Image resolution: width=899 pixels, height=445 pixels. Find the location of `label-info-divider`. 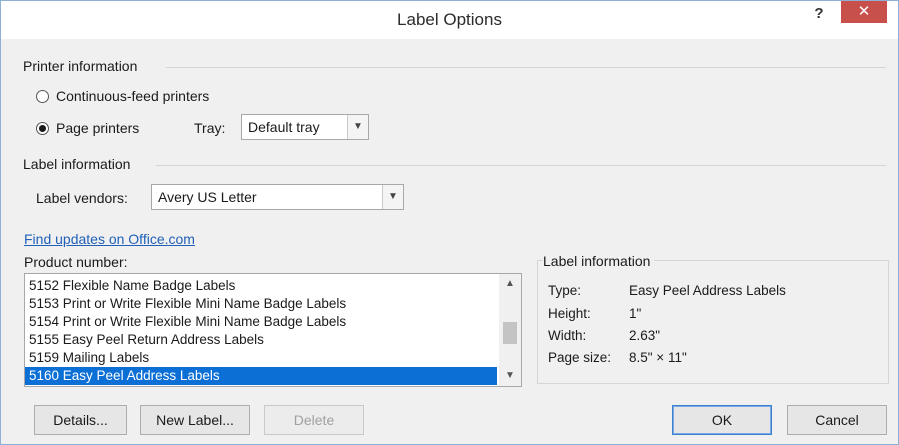

label-info-divider is located at coordinates (521, 165).